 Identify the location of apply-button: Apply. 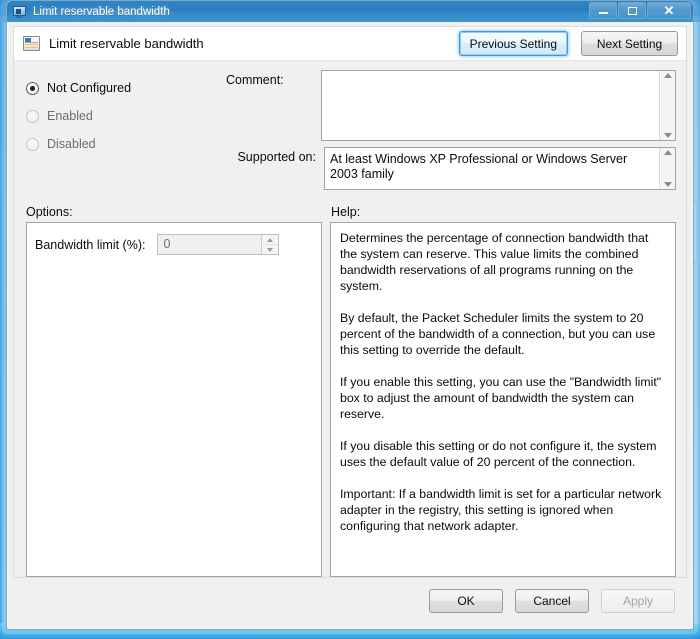
(638, 601).